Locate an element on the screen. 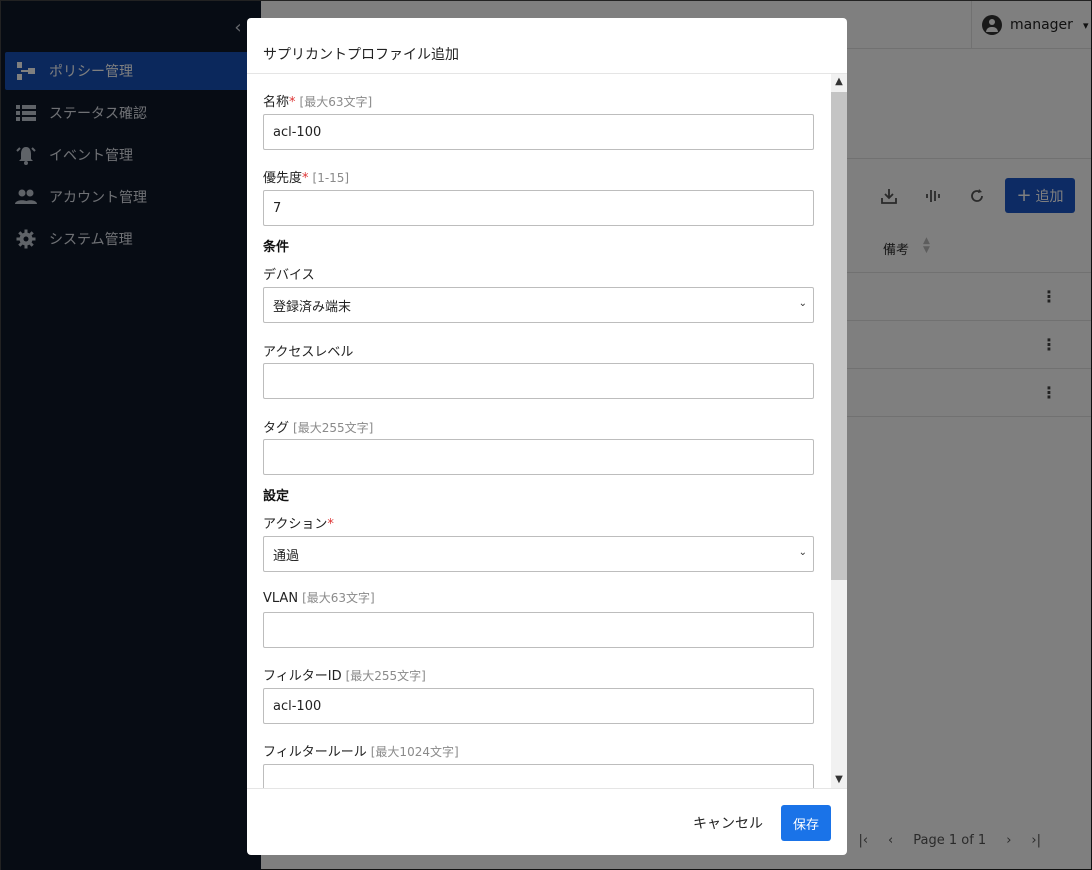 This screenshot has height=870, width=1092. filter-rule-label: フィルタールール [最大1024文字] is located at coordinates (361, 752).